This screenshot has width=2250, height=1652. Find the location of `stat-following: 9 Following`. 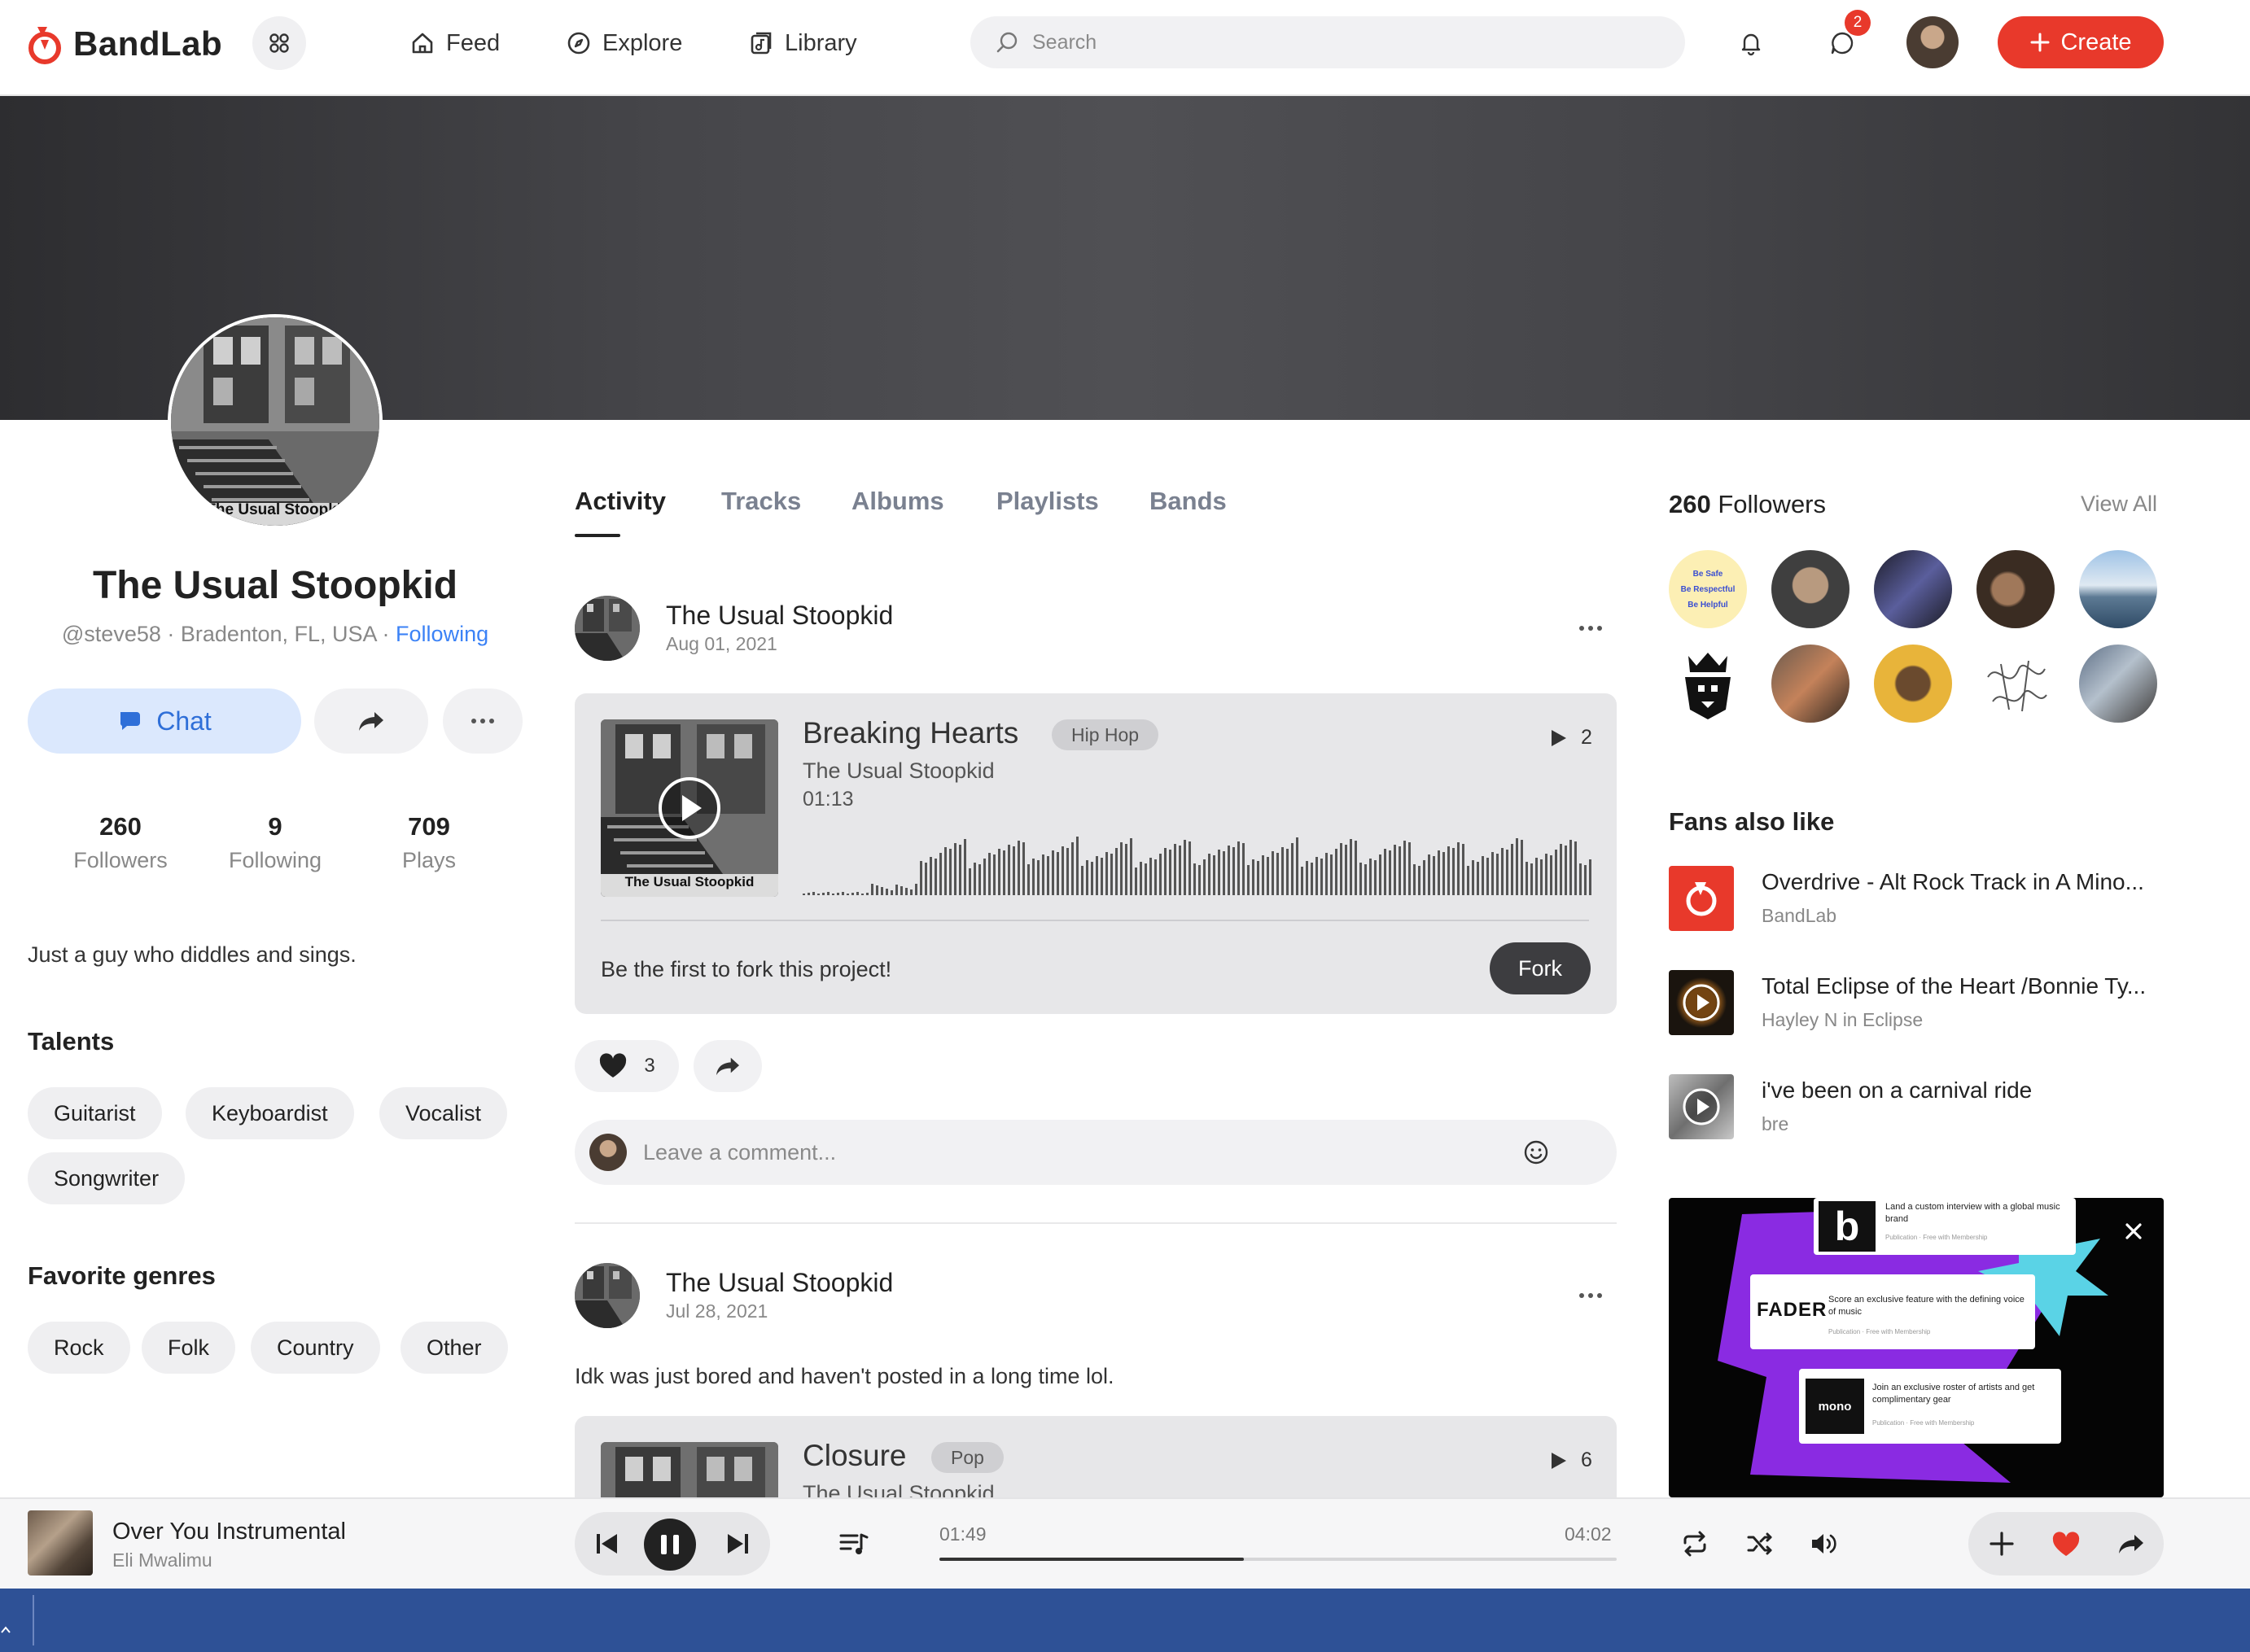

stat-following: 9 Following is located at coordinates (275, 842).